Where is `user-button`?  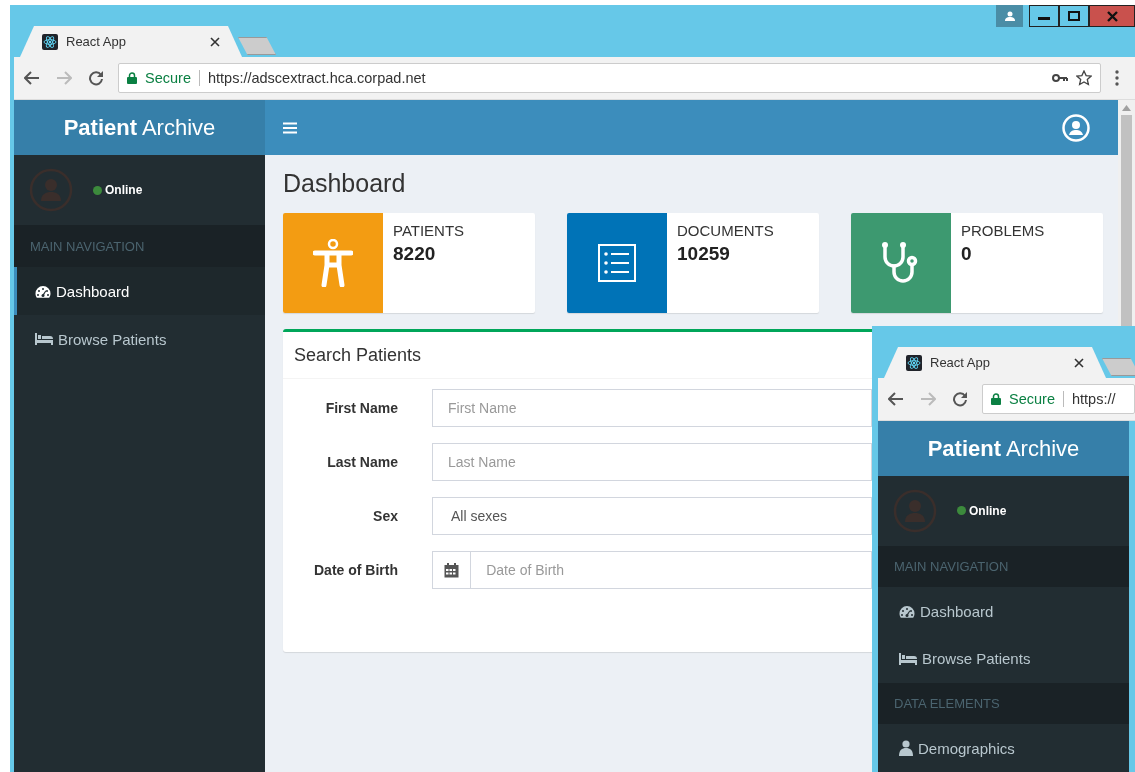
user-button is located at coordinates (1009, 16).